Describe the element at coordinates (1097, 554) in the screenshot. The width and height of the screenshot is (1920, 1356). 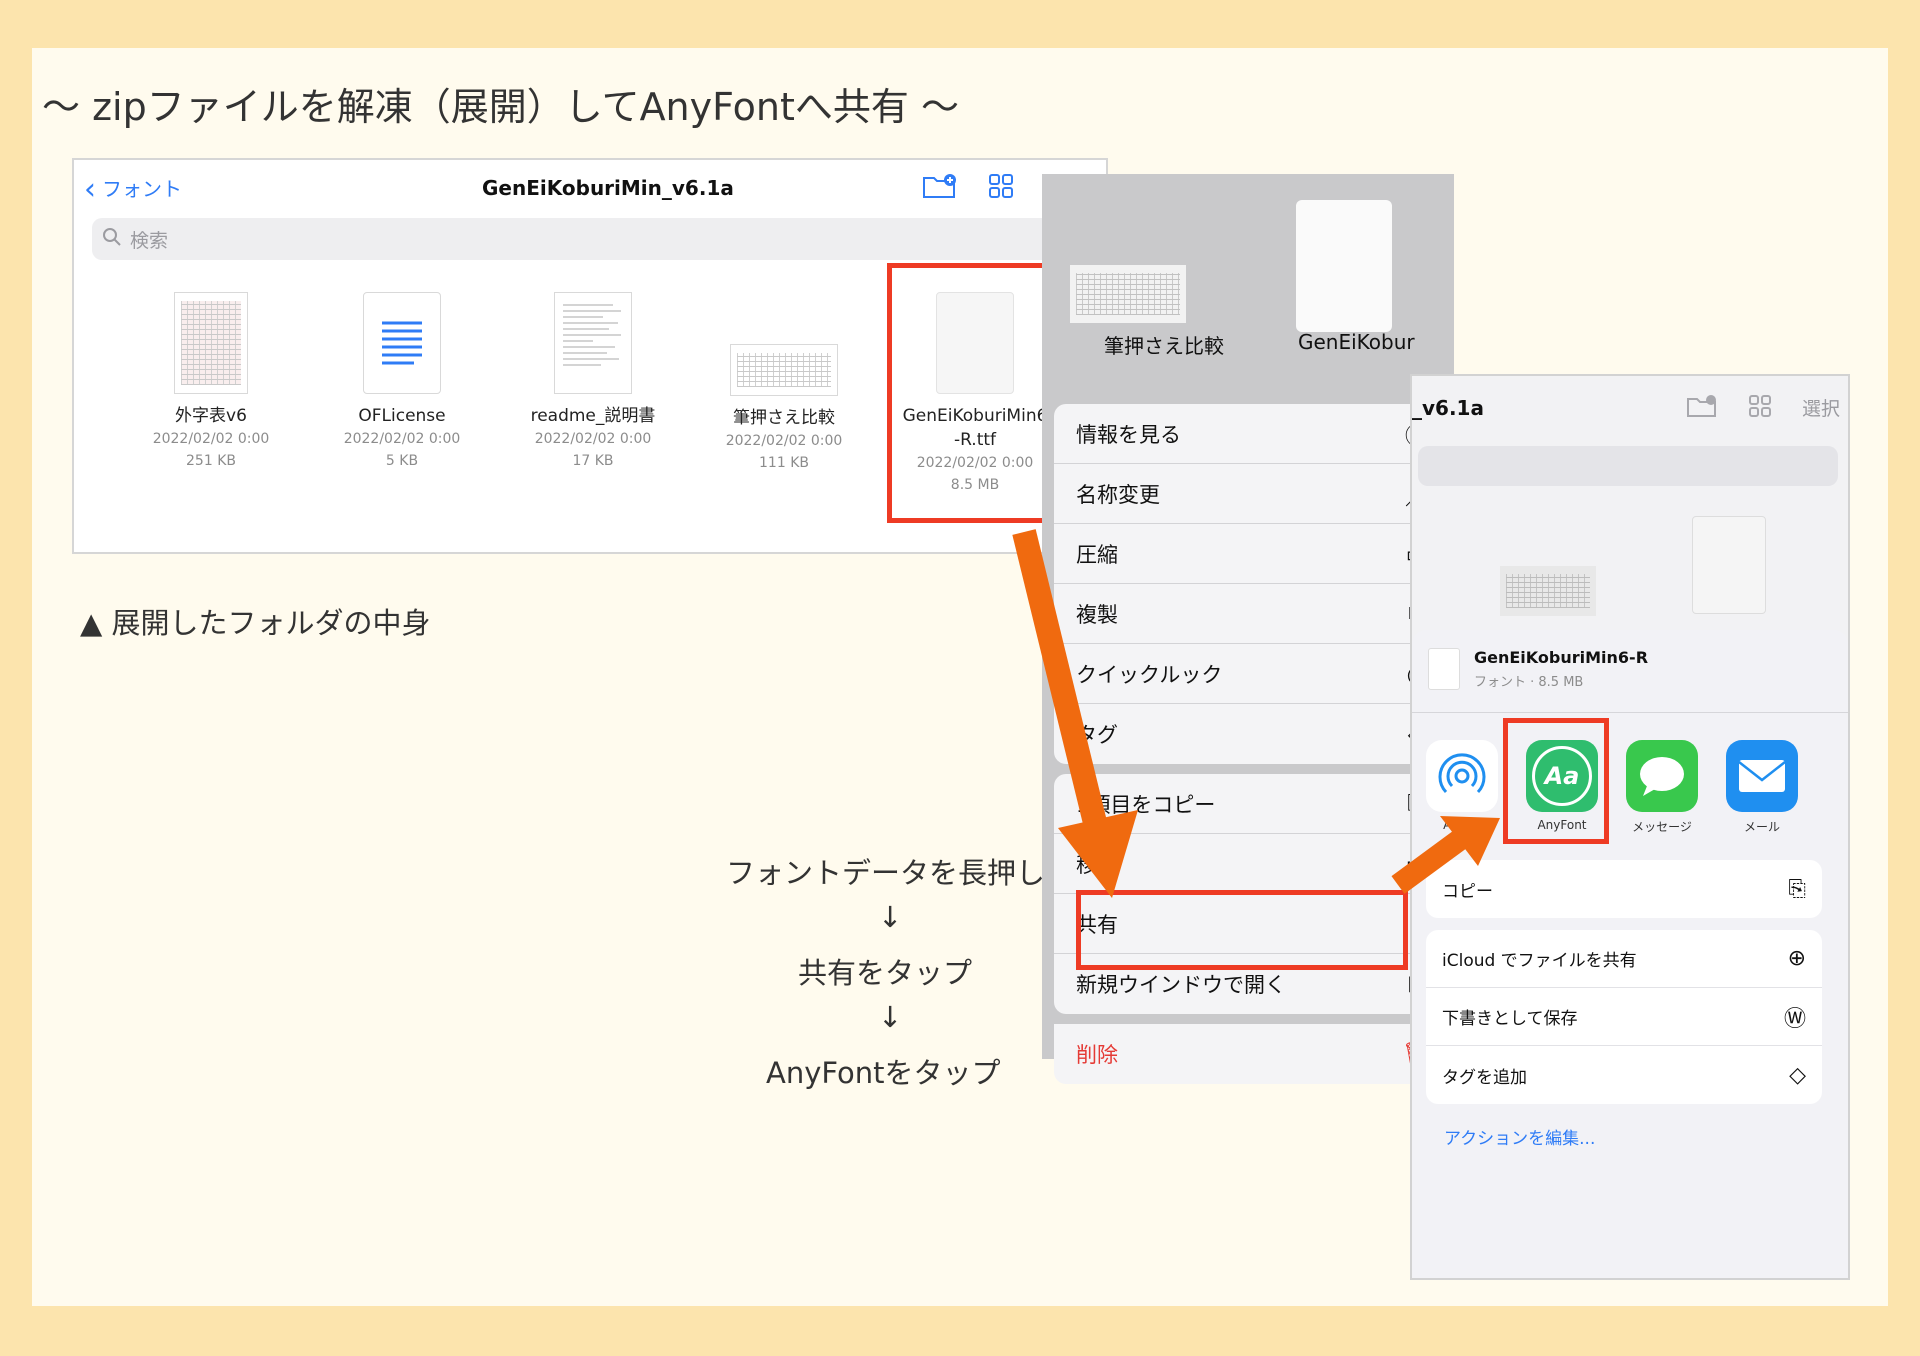
I see `menu-label: 圧縮` at that location.